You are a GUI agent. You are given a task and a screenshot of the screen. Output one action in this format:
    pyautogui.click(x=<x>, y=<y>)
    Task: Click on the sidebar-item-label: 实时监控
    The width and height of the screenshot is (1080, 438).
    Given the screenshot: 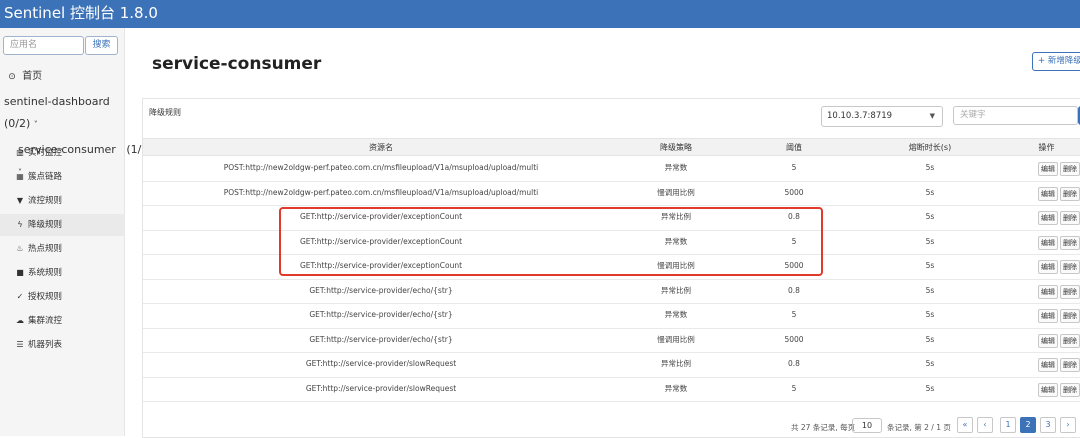 What is the action you would take?
    pyautogui.click(x=45, y=153)
    